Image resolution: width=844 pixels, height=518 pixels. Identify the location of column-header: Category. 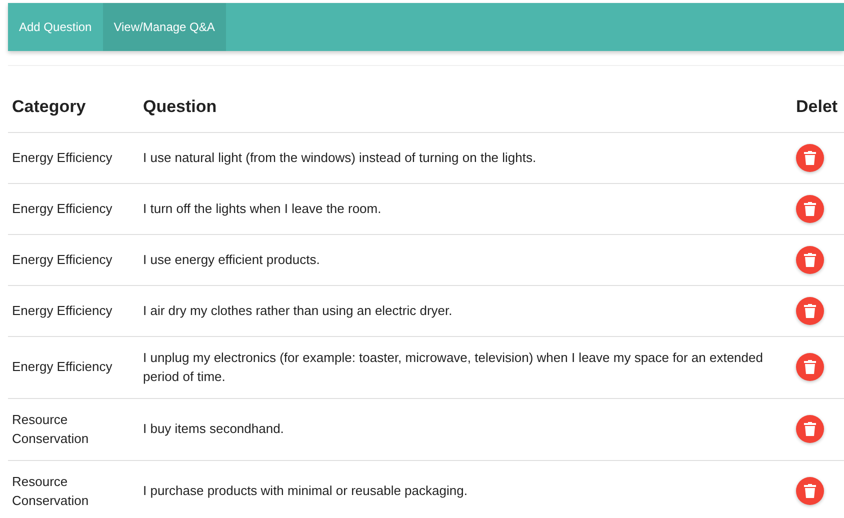
(73, 107).